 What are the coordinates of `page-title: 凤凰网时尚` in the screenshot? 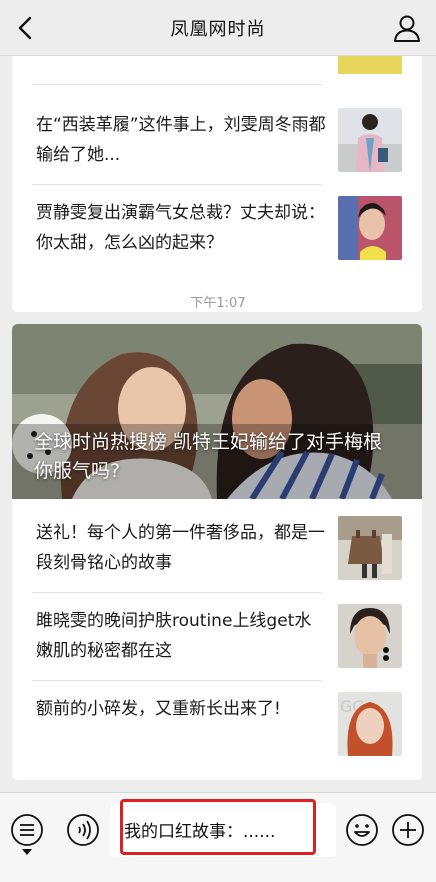 It's located at (218, 29).